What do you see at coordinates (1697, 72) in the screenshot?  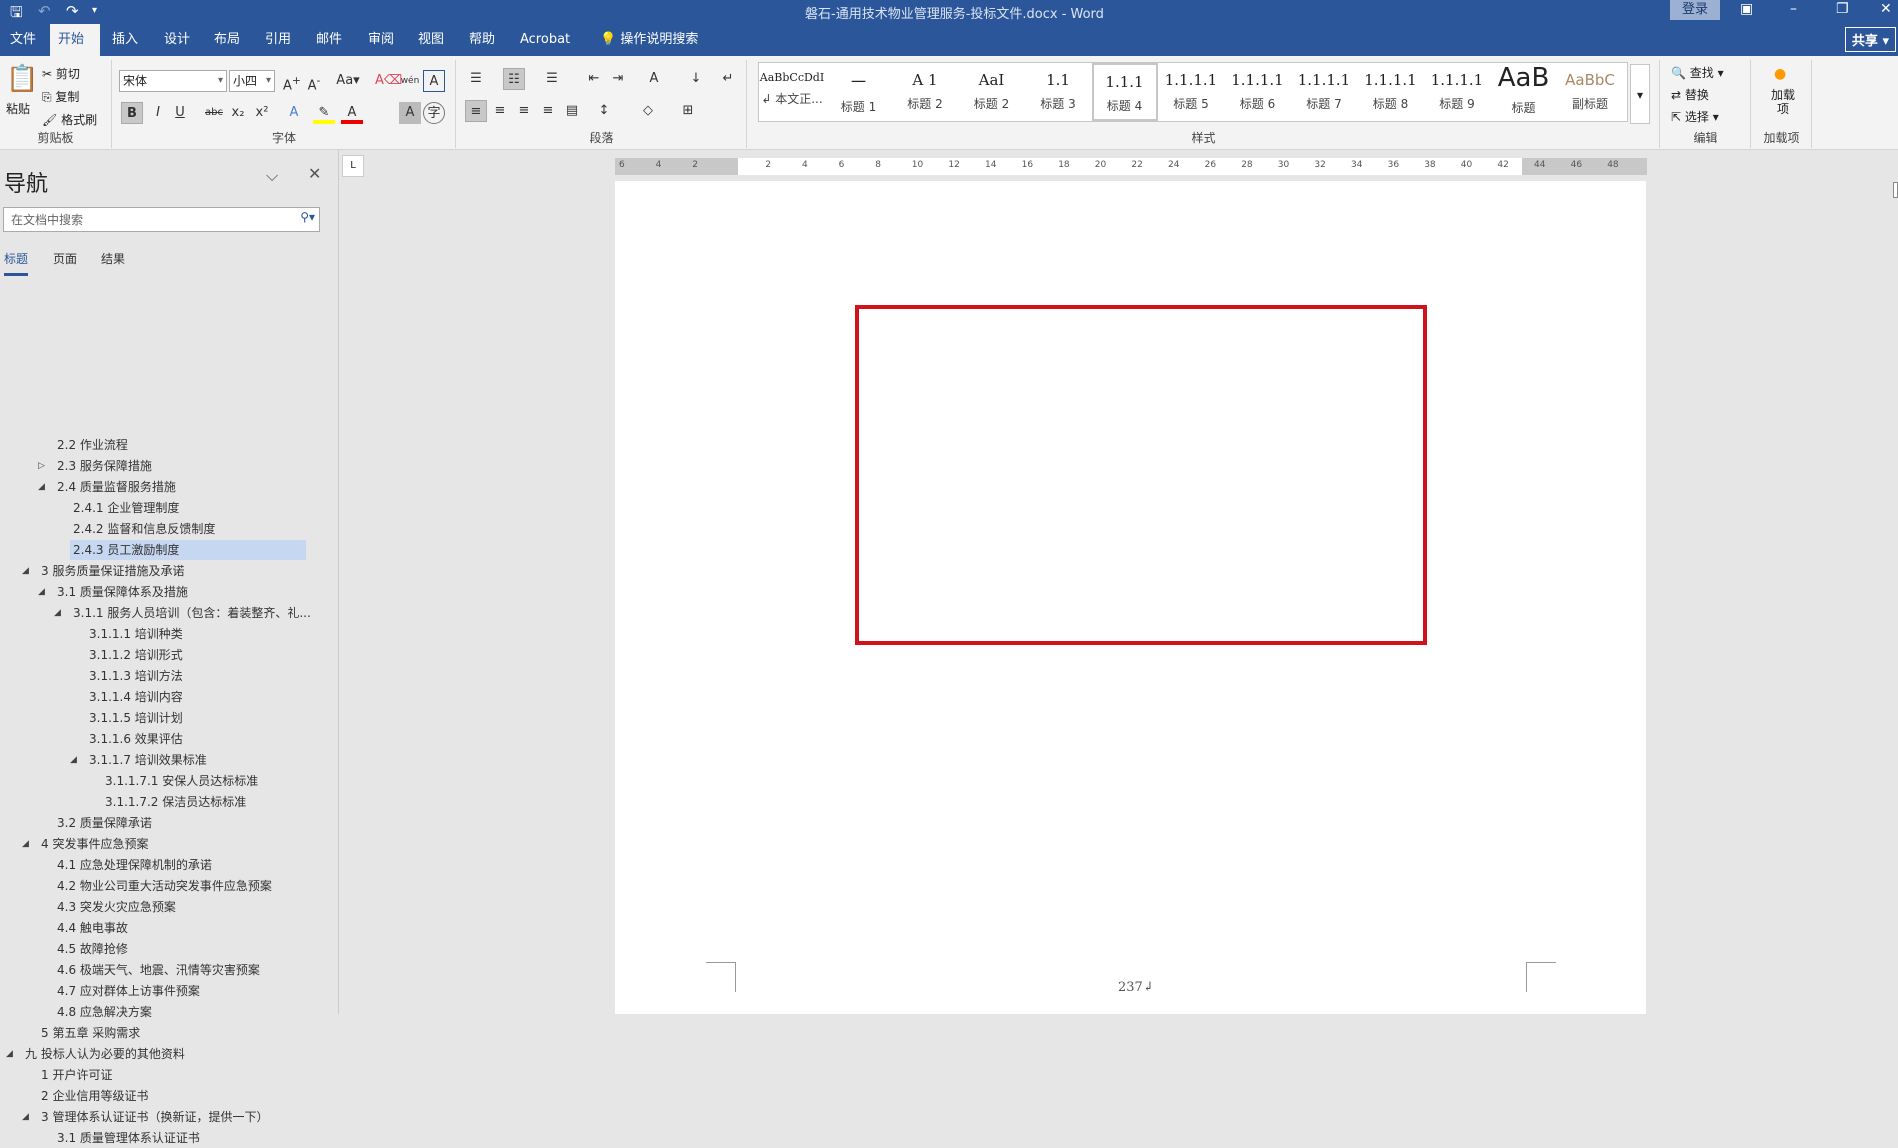 I see `find-button: 🔍 查找 ▾` at bounding box center [1697, 72].